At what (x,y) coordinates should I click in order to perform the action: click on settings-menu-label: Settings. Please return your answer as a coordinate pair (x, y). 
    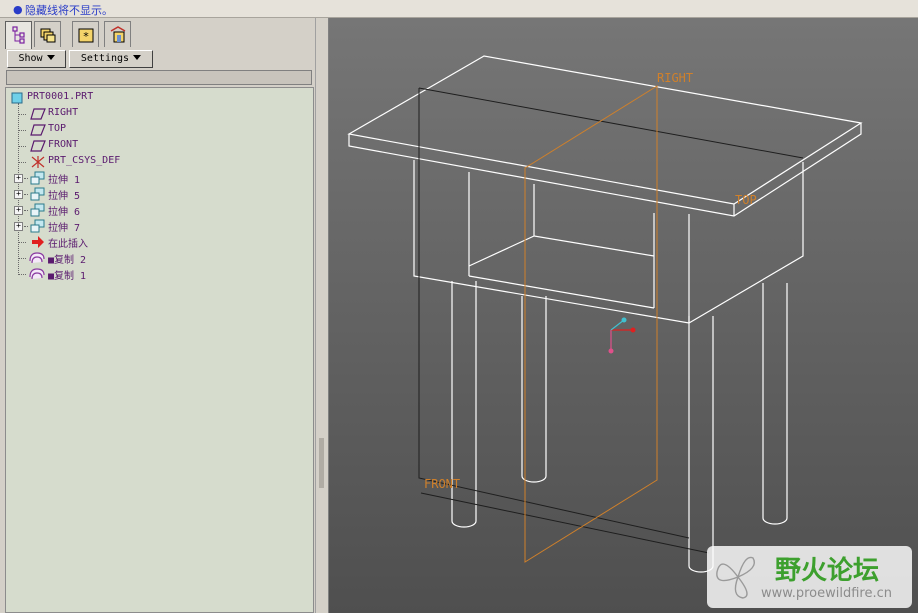
    Looking at the image, I should click on (105, 58).